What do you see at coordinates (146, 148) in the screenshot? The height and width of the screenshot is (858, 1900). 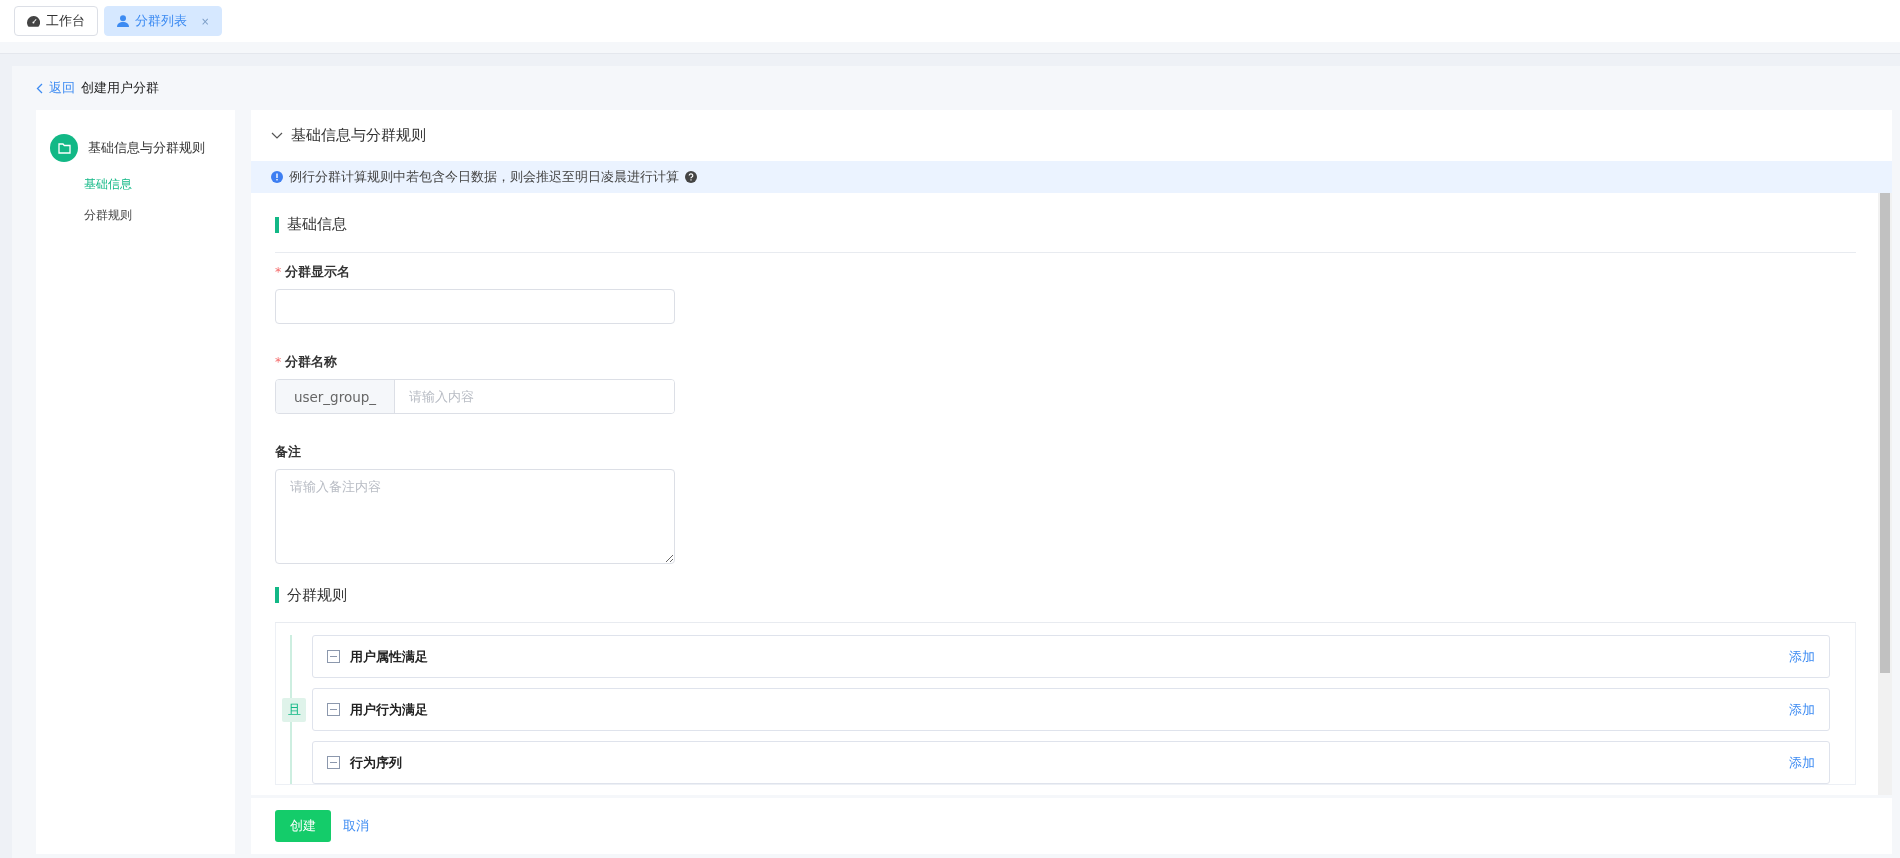 I see `step-title: 基础信息与分群规则` at bounding box center [146, 148].